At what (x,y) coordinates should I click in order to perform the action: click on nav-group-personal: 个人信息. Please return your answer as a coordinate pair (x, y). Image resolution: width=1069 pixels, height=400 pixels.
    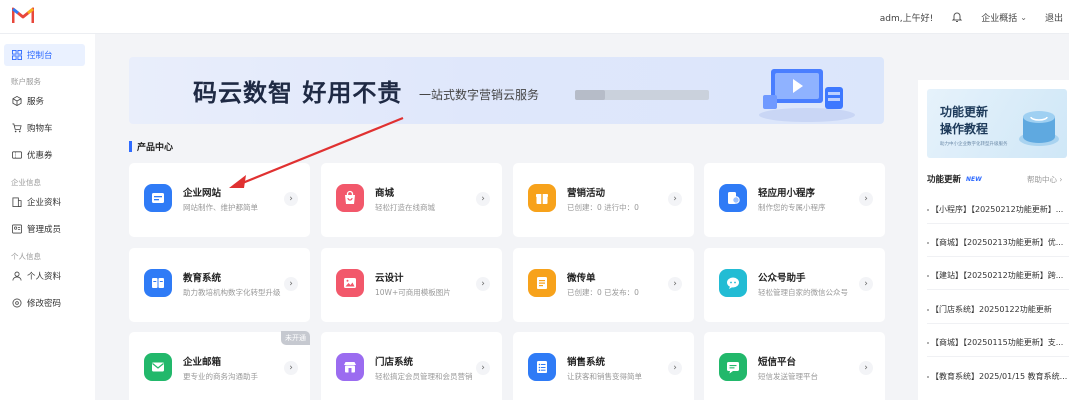
    Looking at the image, I should click on (26, 256).